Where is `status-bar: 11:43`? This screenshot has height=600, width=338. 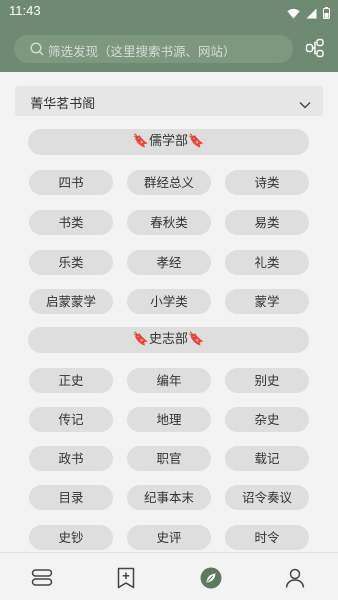 status-bar: 11:43 is located at coordinates (169, 12).